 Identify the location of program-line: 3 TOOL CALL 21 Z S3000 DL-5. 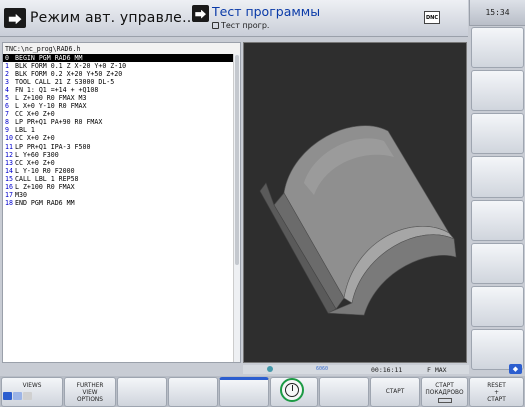
(118, 82).